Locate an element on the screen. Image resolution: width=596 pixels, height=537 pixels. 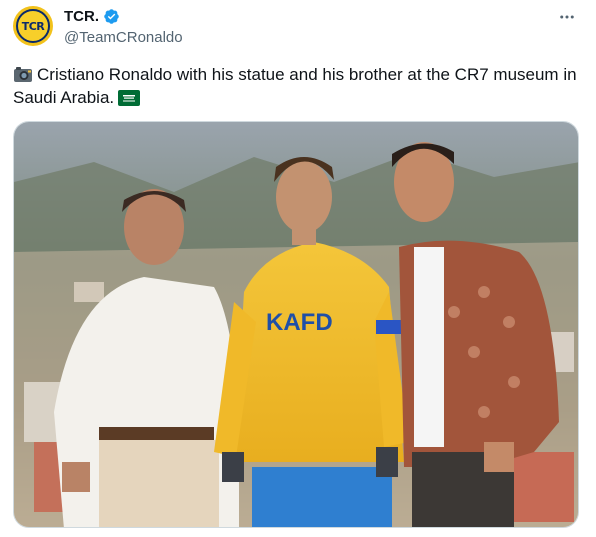
verified-badge-icon is located at coordinates (111, 16).